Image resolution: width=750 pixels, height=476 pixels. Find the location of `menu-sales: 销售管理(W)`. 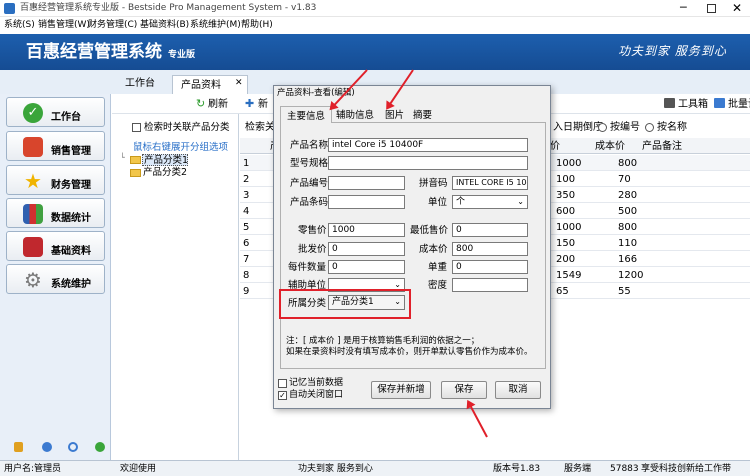

menu-sales: 销售管理(W) is located at coordinates (64, 25).